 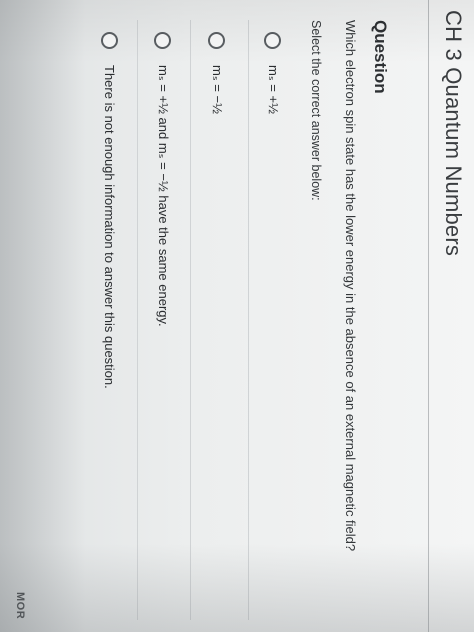 What do you see at coordinates (217, 89) in the screenshot?
I see `answer-option-label: mₛ = −½` at bounding box center [217, 89].